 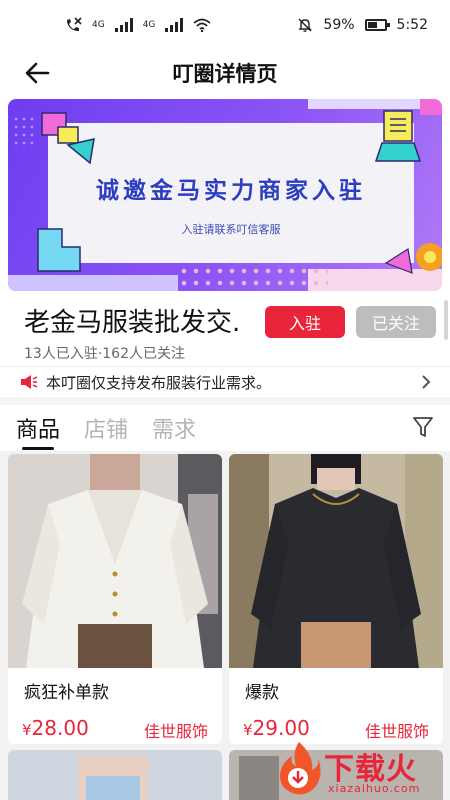 I want to click on price-value: 28.00, so click(x=60, y=728).